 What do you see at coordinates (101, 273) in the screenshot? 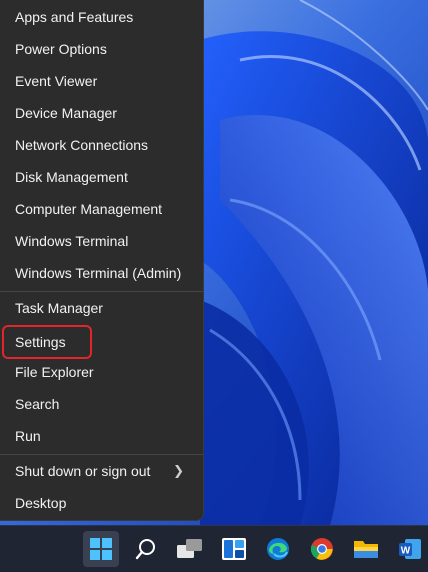
I see `menu-item-windows-terminal-admin: Windows Terminal (Admin)` at bounding box center [101, 273].